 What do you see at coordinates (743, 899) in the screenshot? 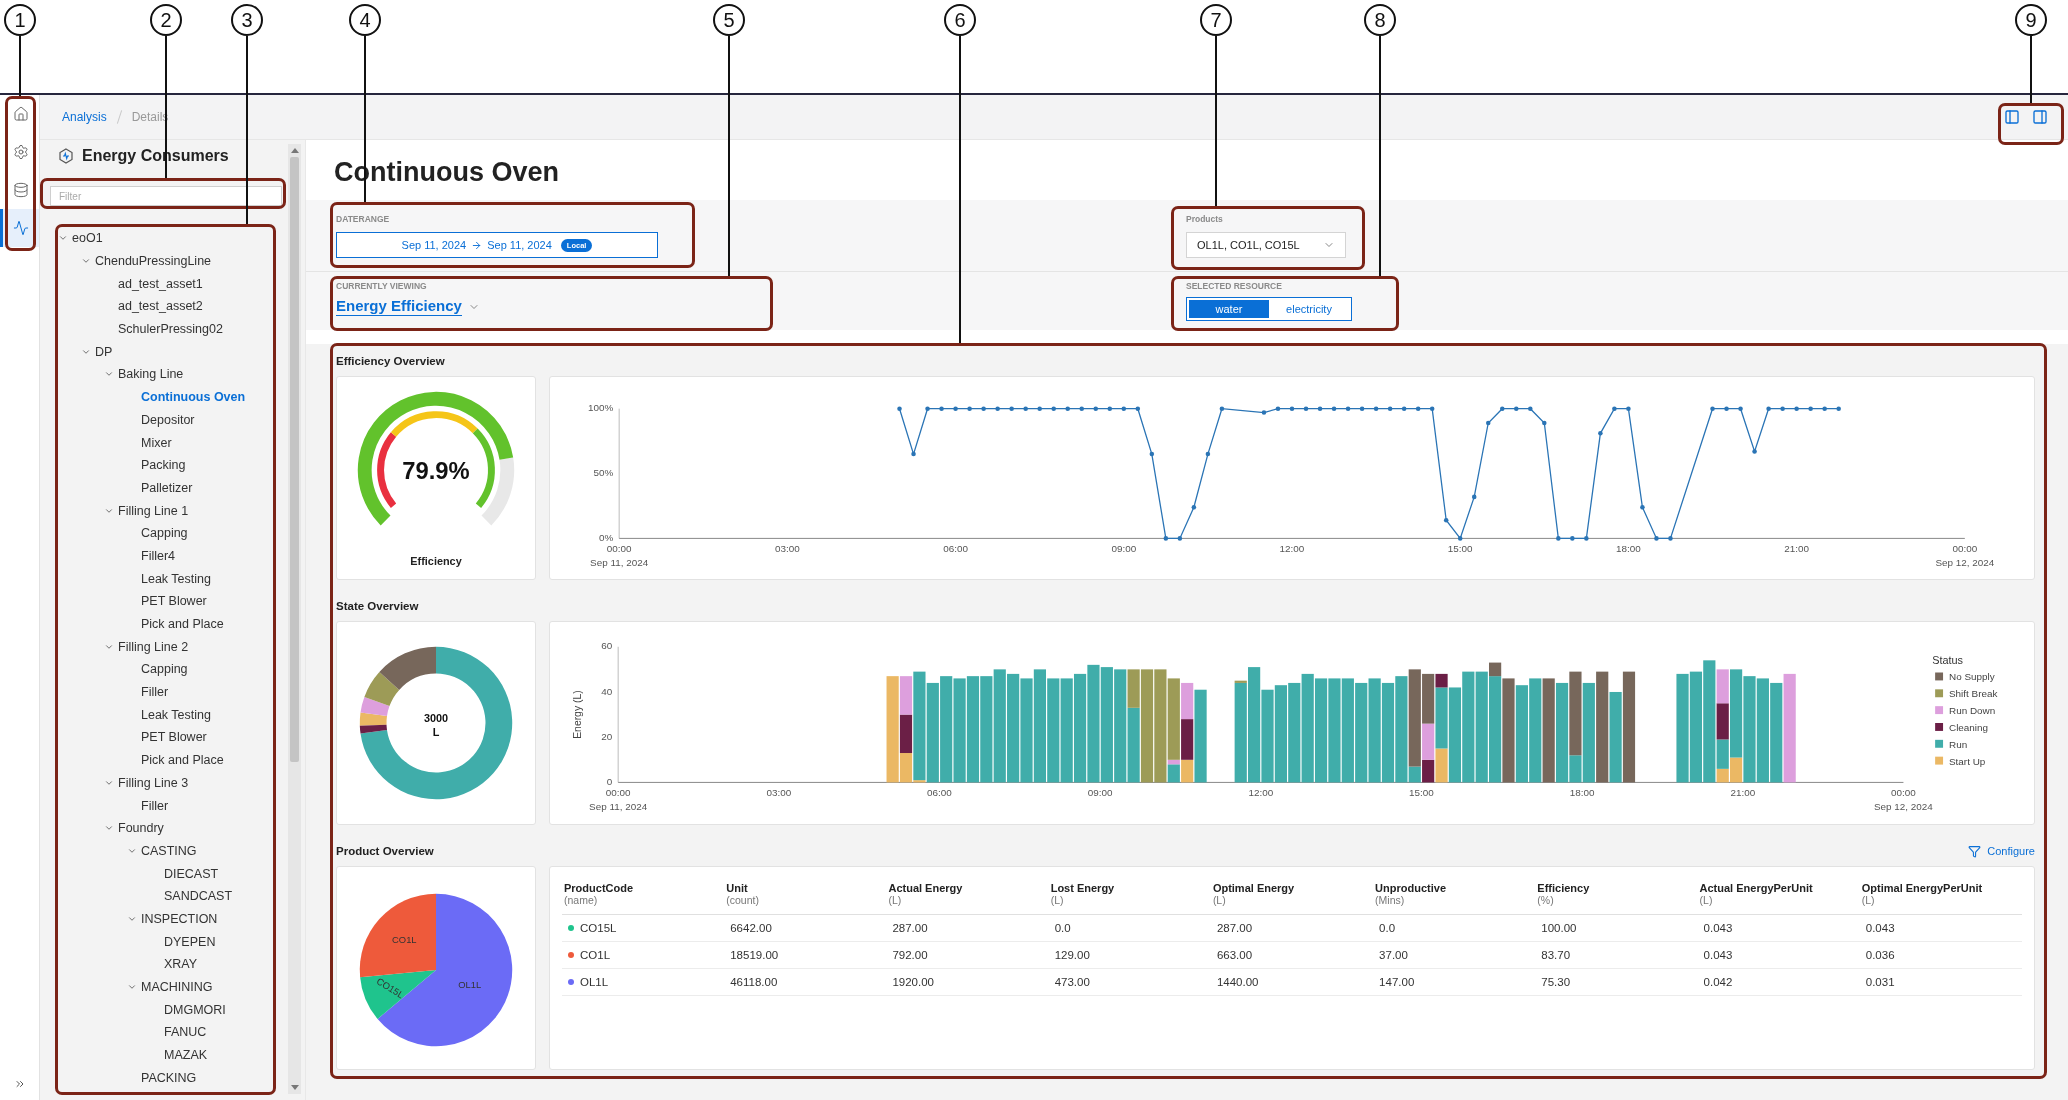
I see `column-unit: (count)` at bounding box center [743, 899].